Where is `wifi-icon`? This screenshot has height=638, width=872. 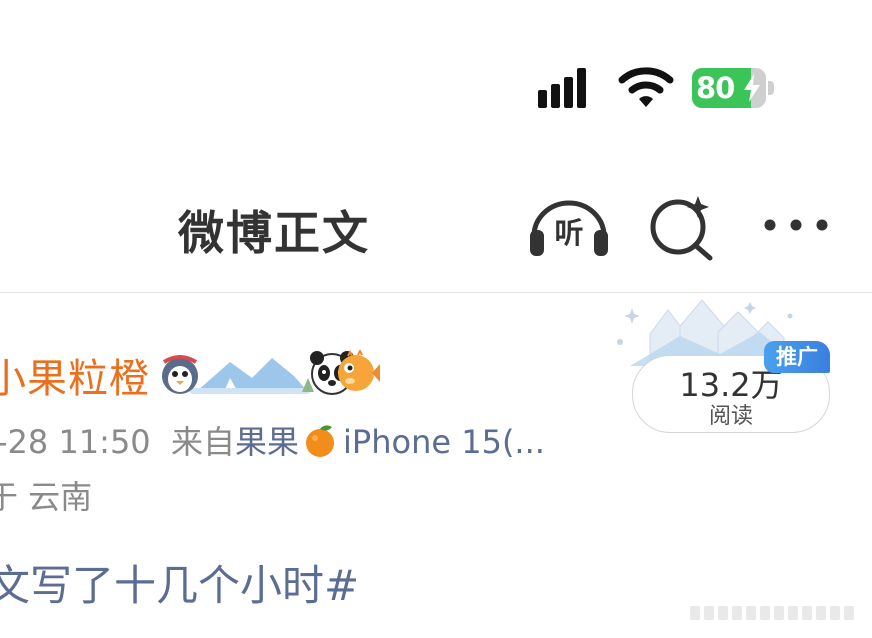
wifi-icon is located at coordinates (646, 87).